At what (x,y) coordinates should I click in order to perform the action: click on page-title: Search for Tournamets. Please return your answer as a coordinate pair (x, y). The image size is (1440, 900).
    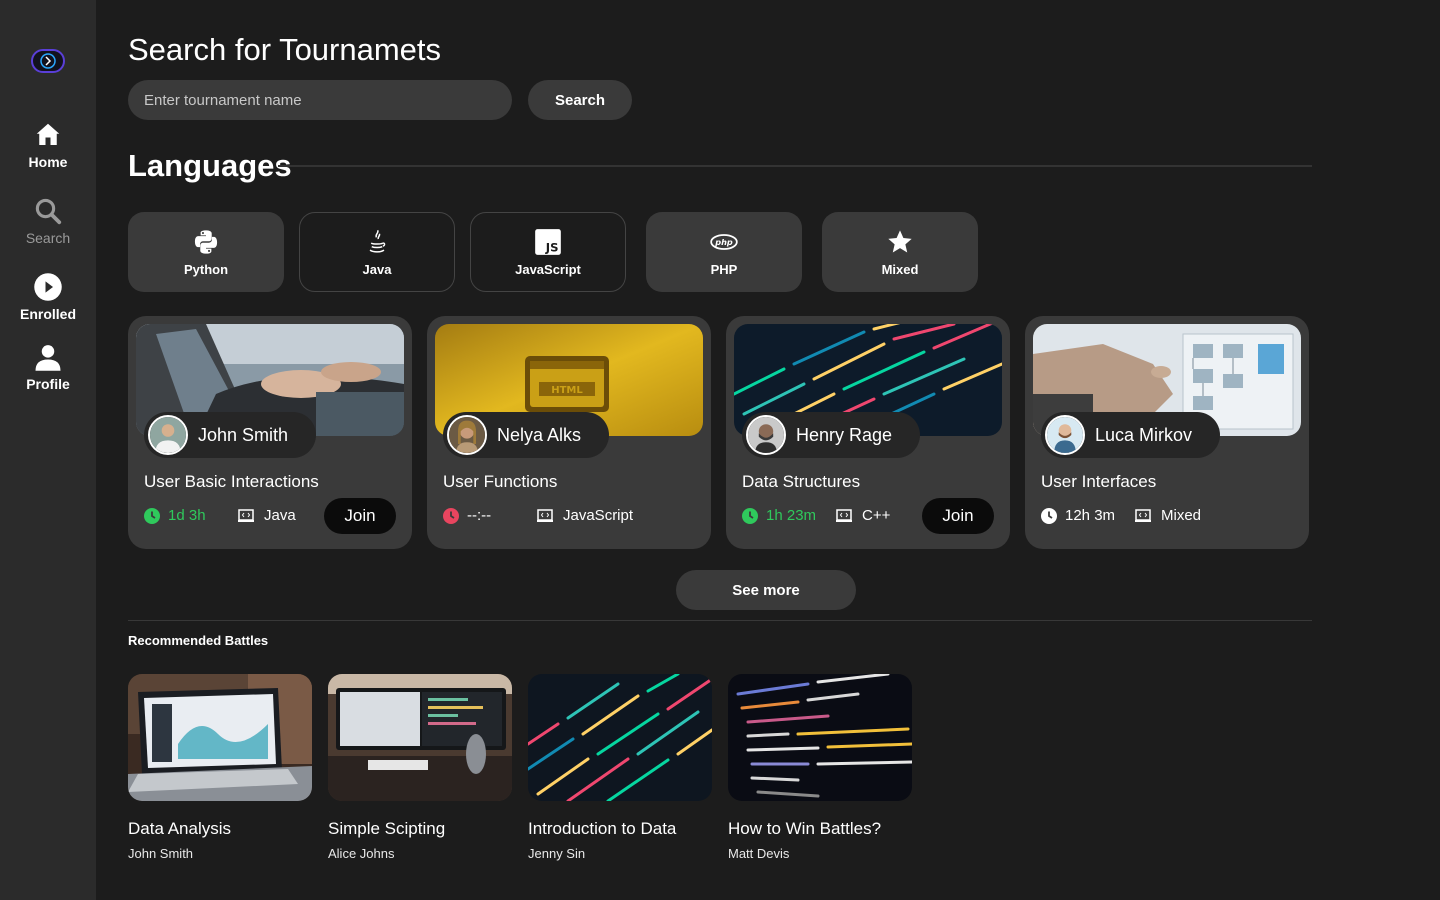
    Looking at the image, I should click on (285, 49).